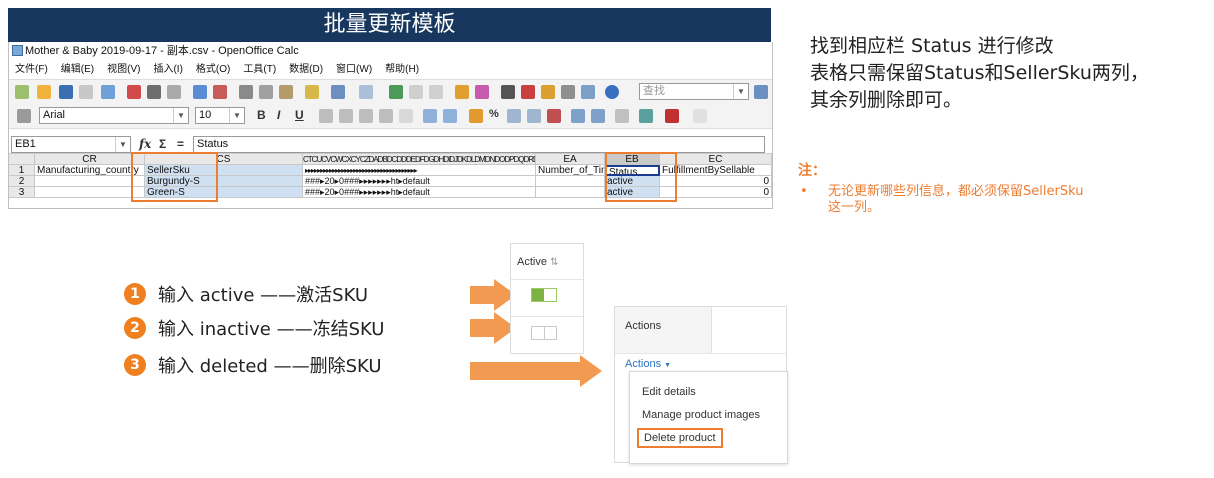 This screenshot has height=478, width=1214. What do you see at coordinates (534, 116) in the screenshot?
I see `add-decimal-icon` at bounding box center [534, 116].